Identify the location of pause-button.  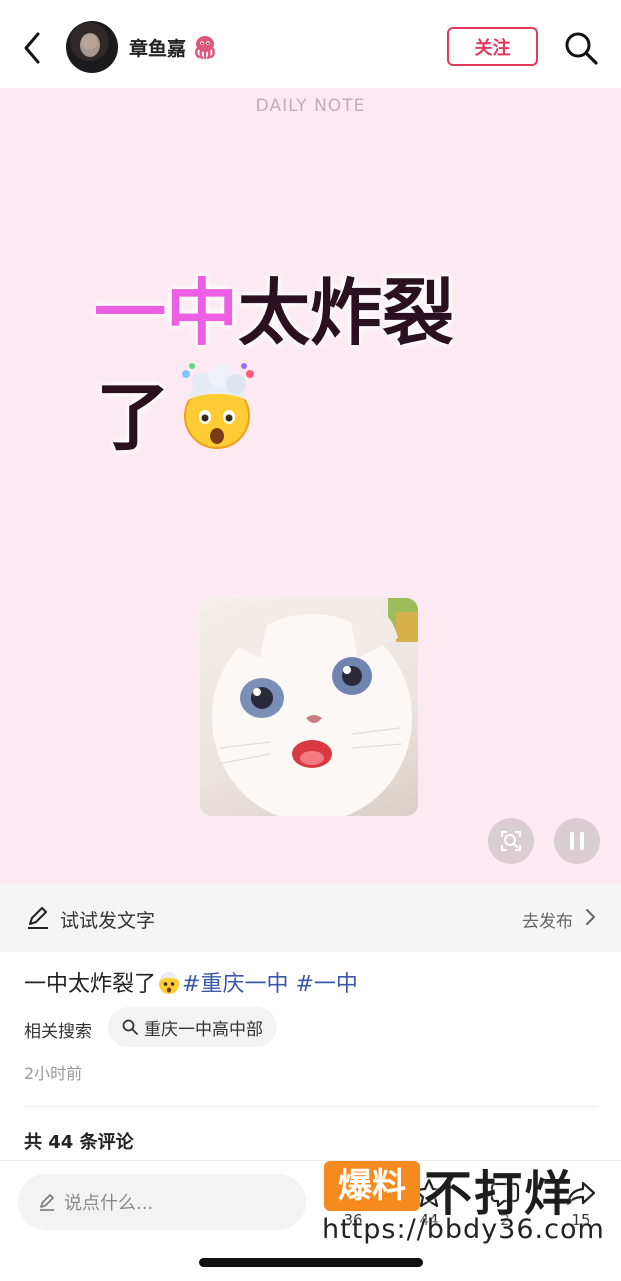
(577, 841).